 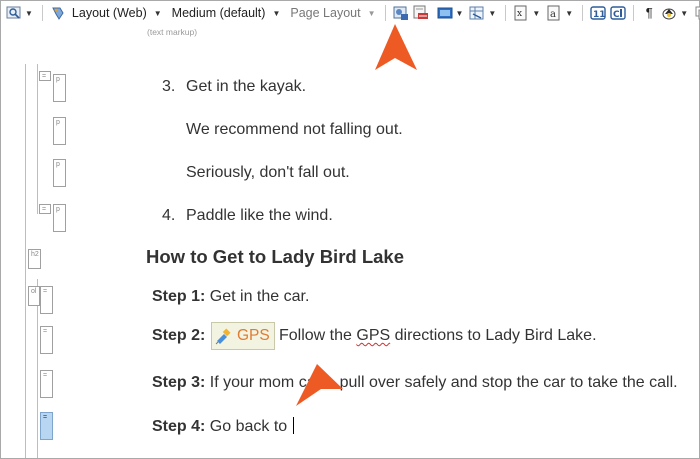 I want to click on step-1: Step 1: Get in the car., so click(x=230, y=297).